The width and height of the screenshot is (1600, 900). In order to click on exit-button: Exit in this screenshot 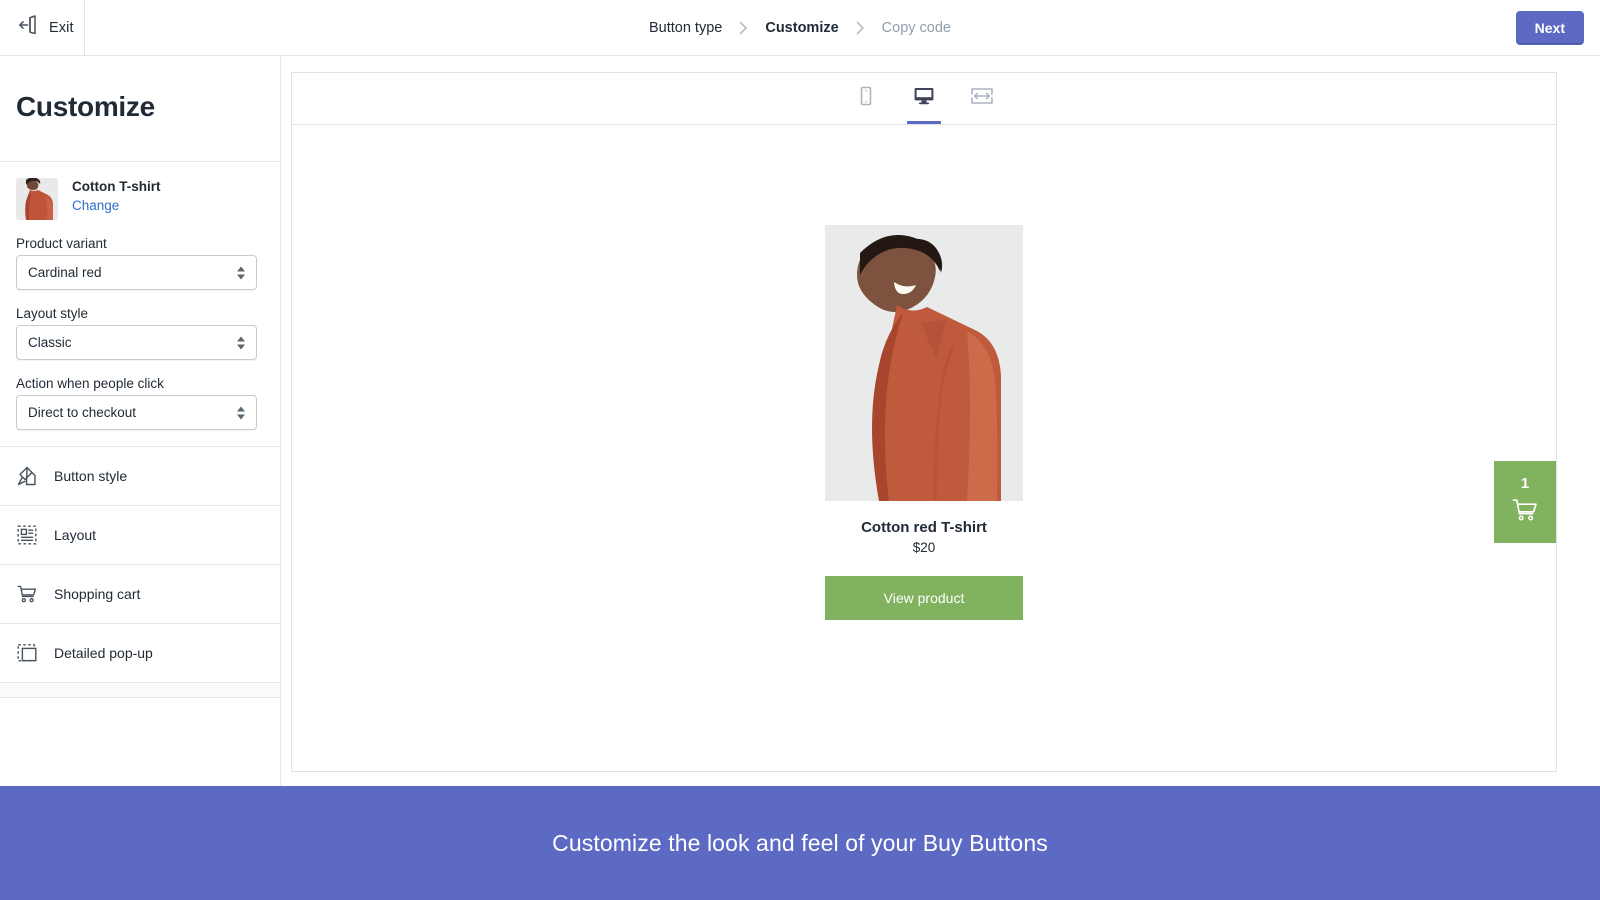, I will do `click(42, 28)`.